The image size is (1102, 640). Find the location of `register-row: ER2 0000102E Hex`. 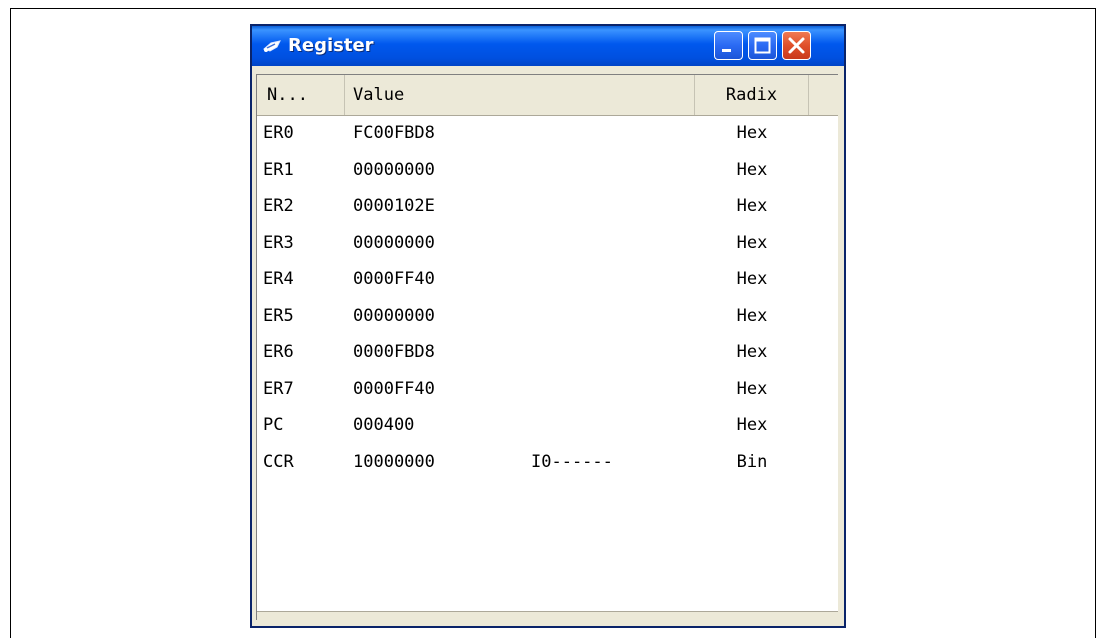

register-row: ER2 0000102E Hex is located at coordinates (547, 206).